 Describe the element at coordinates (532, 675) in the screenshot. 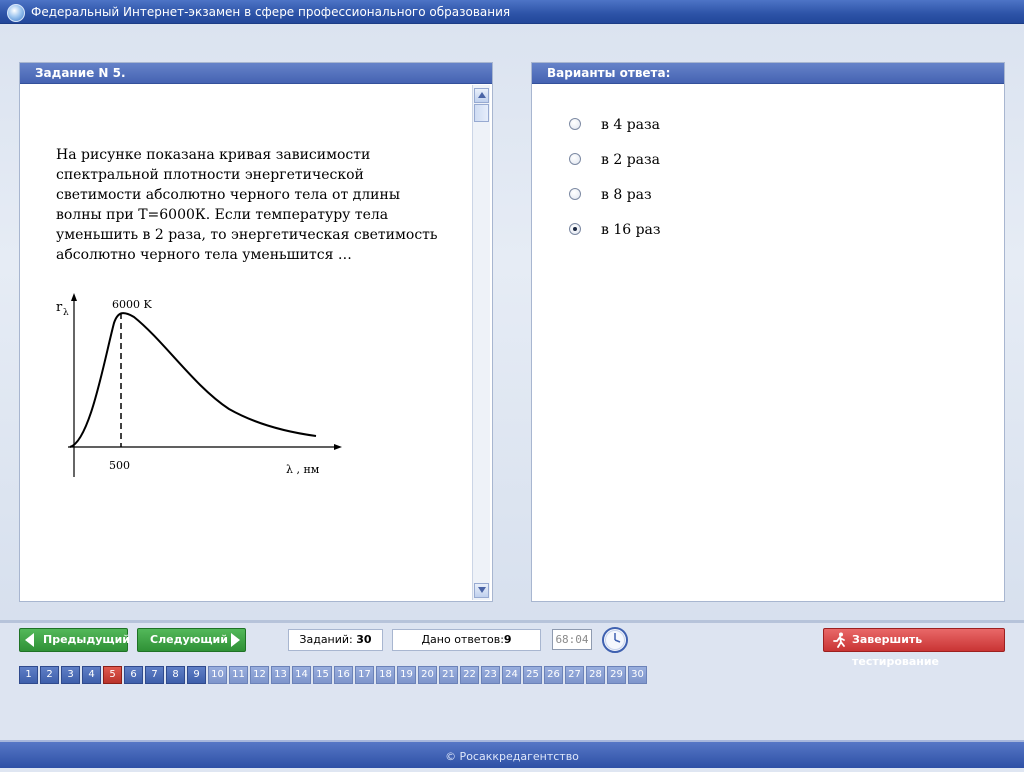

I see `page-button-25: 25` at that location.